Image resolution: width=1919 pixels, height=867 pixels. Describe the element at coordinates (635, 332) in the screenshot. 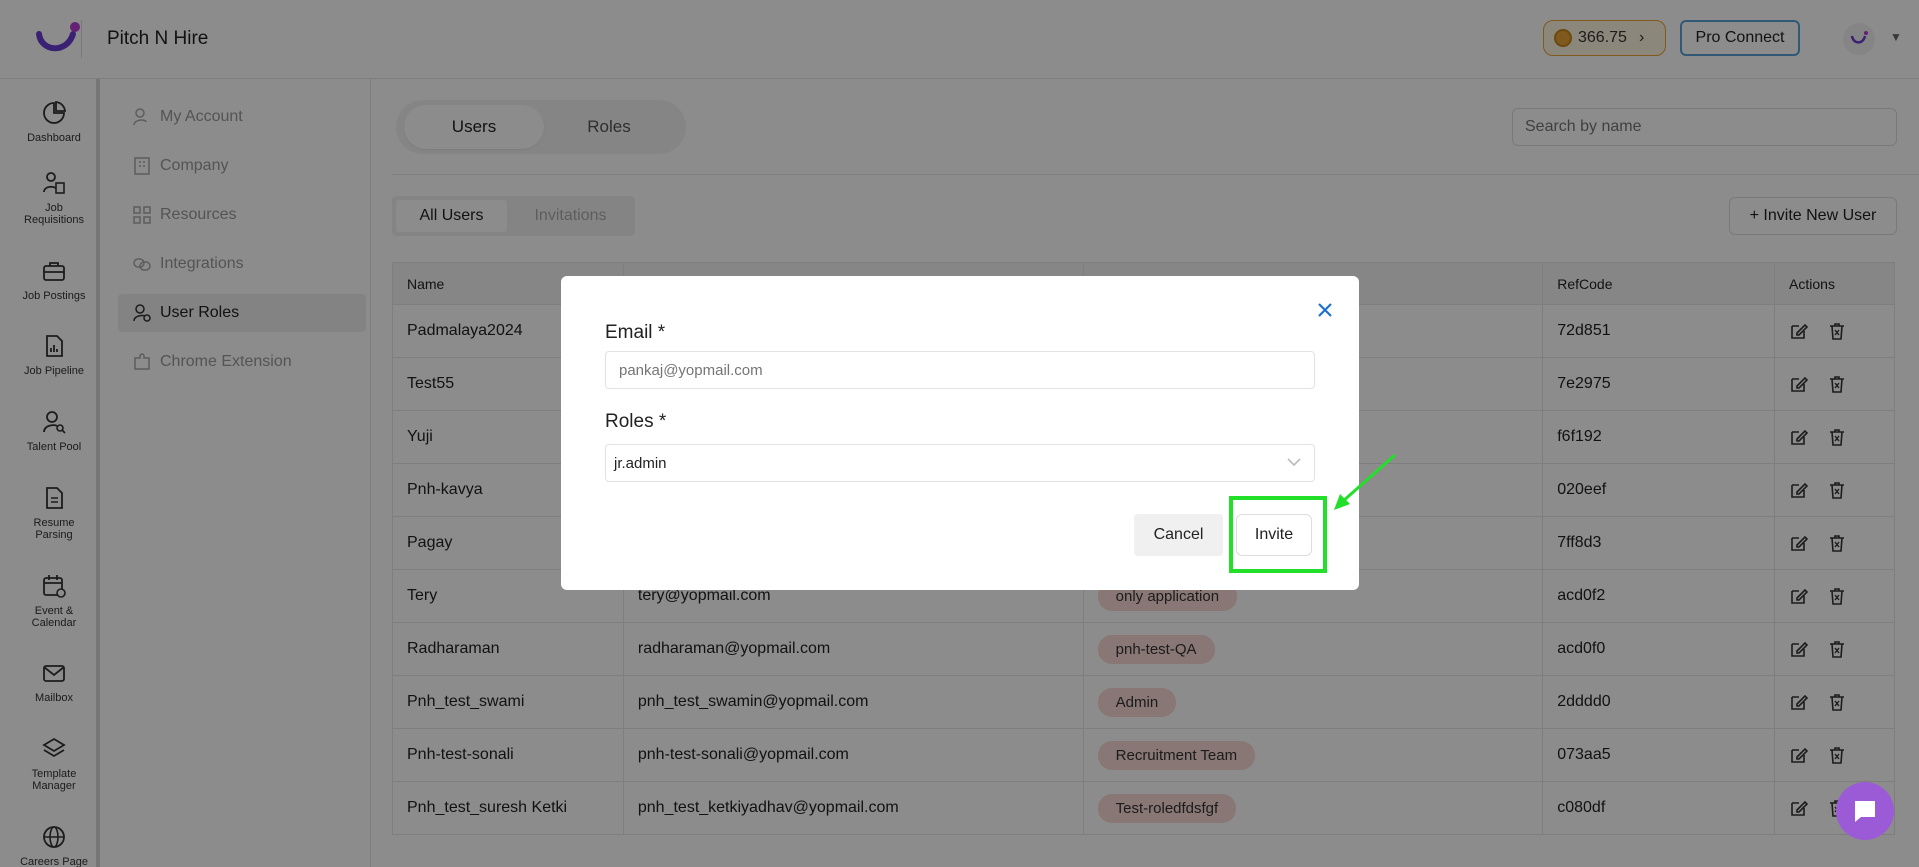

I see `email-label: Email *` at that location.